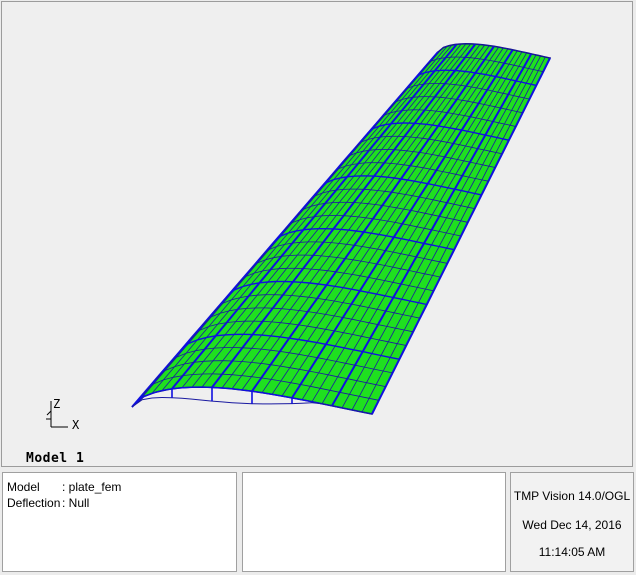  I want to click on axis-z-label: Z, so click(57, 404).